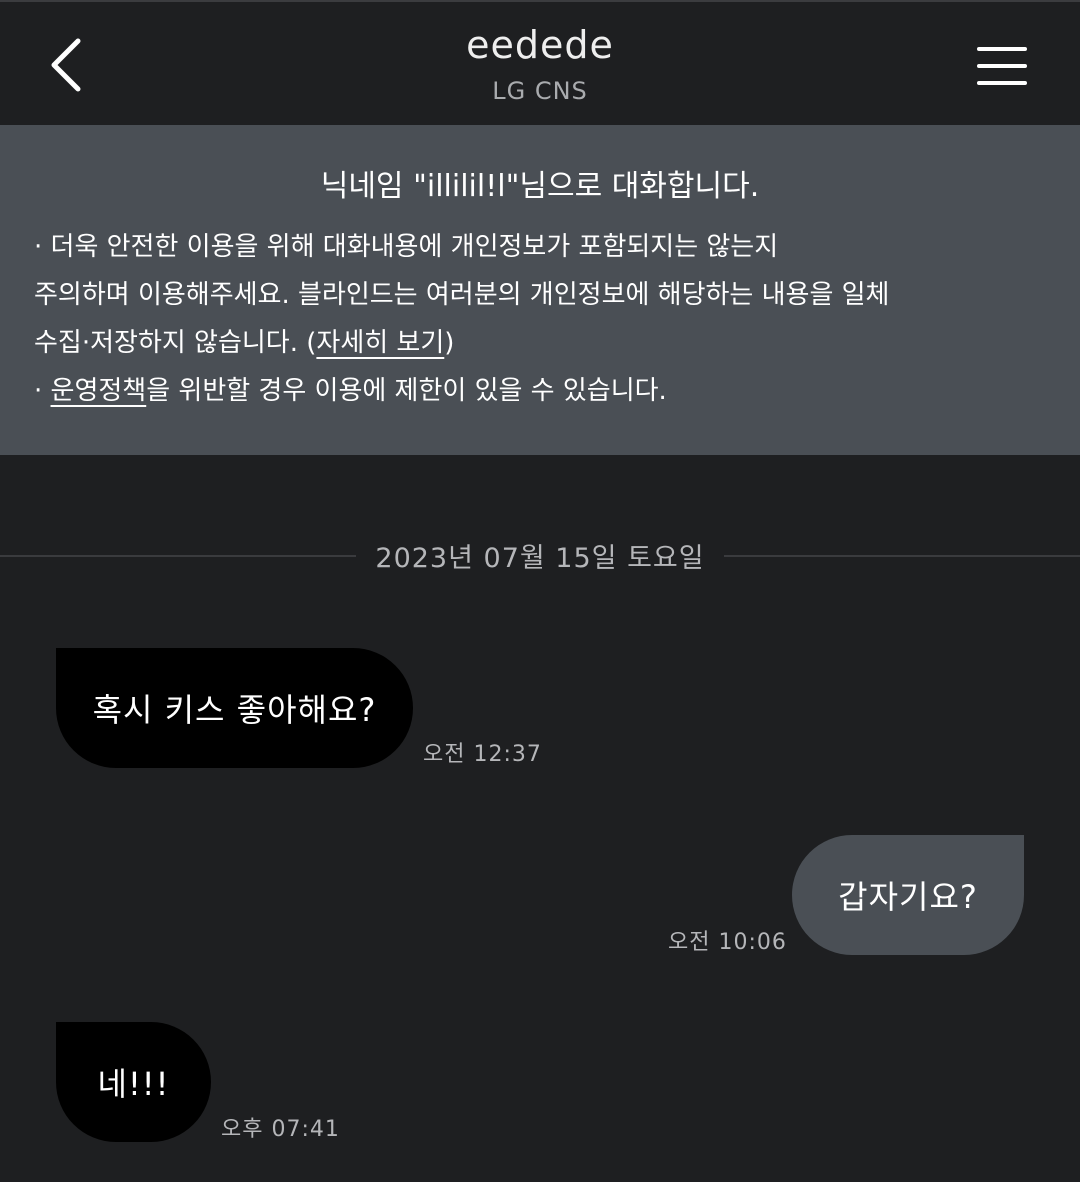 The width and height of the screenshot is (1080, 1182). Describe the element at coordinates (540, 343) in the screenshot. I see `notice-line-3: 수집·저장하지 않습니다. (자세히 보기)` at that location.